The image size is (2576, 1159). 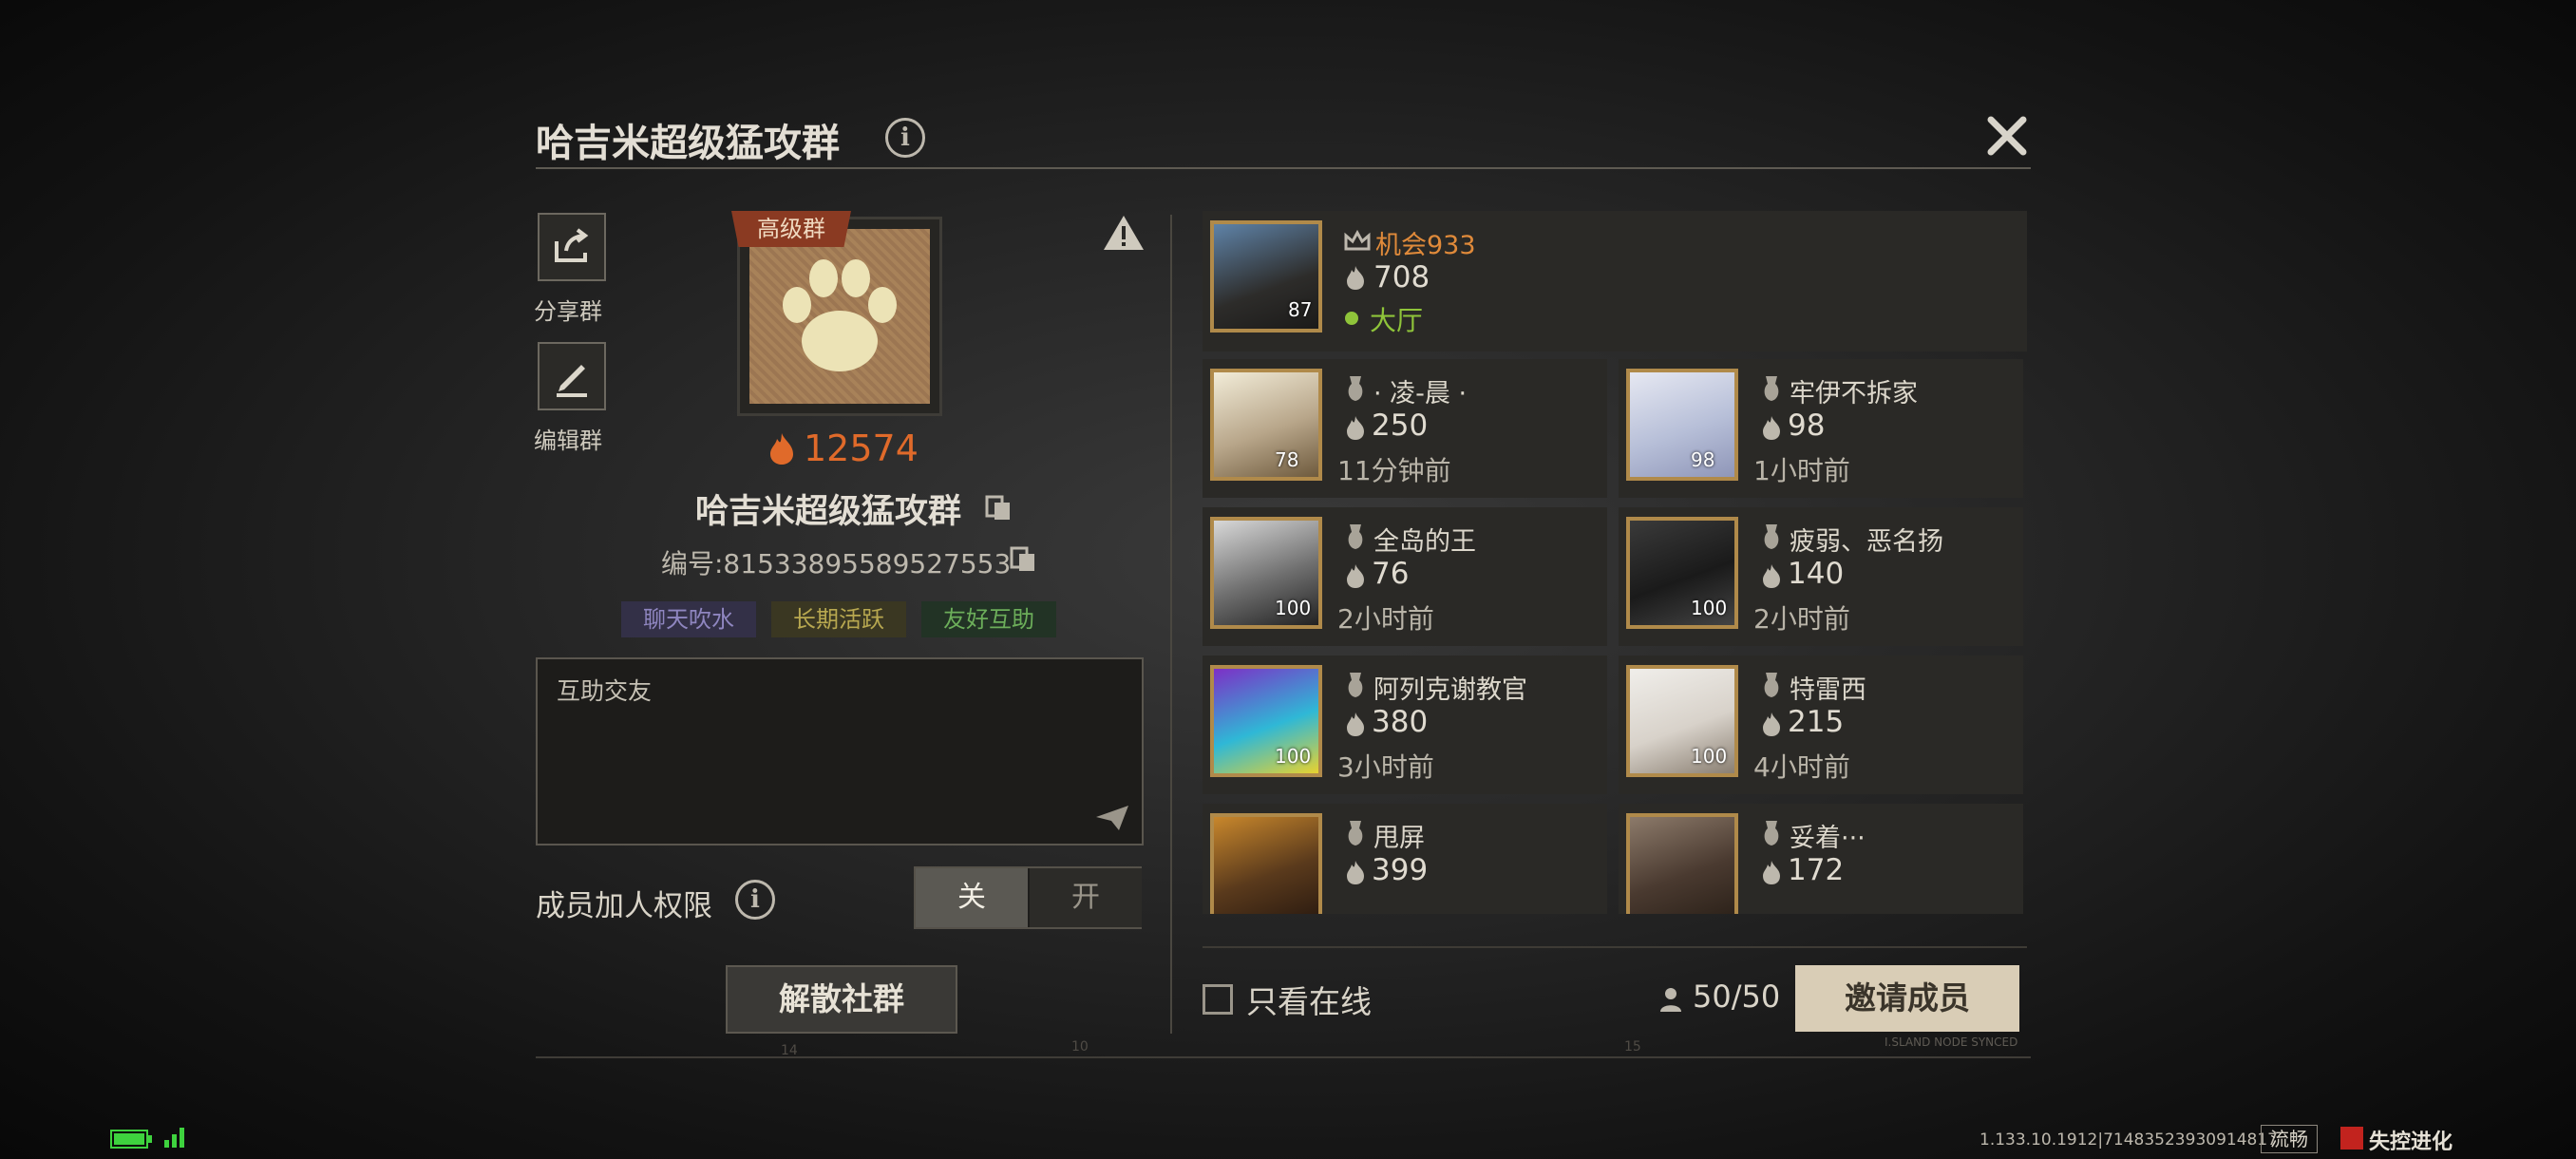 What do you see at coordinates (1816, 574) in the screenshot?
I see `member-score: 140` at bounding box center [1816, 574].